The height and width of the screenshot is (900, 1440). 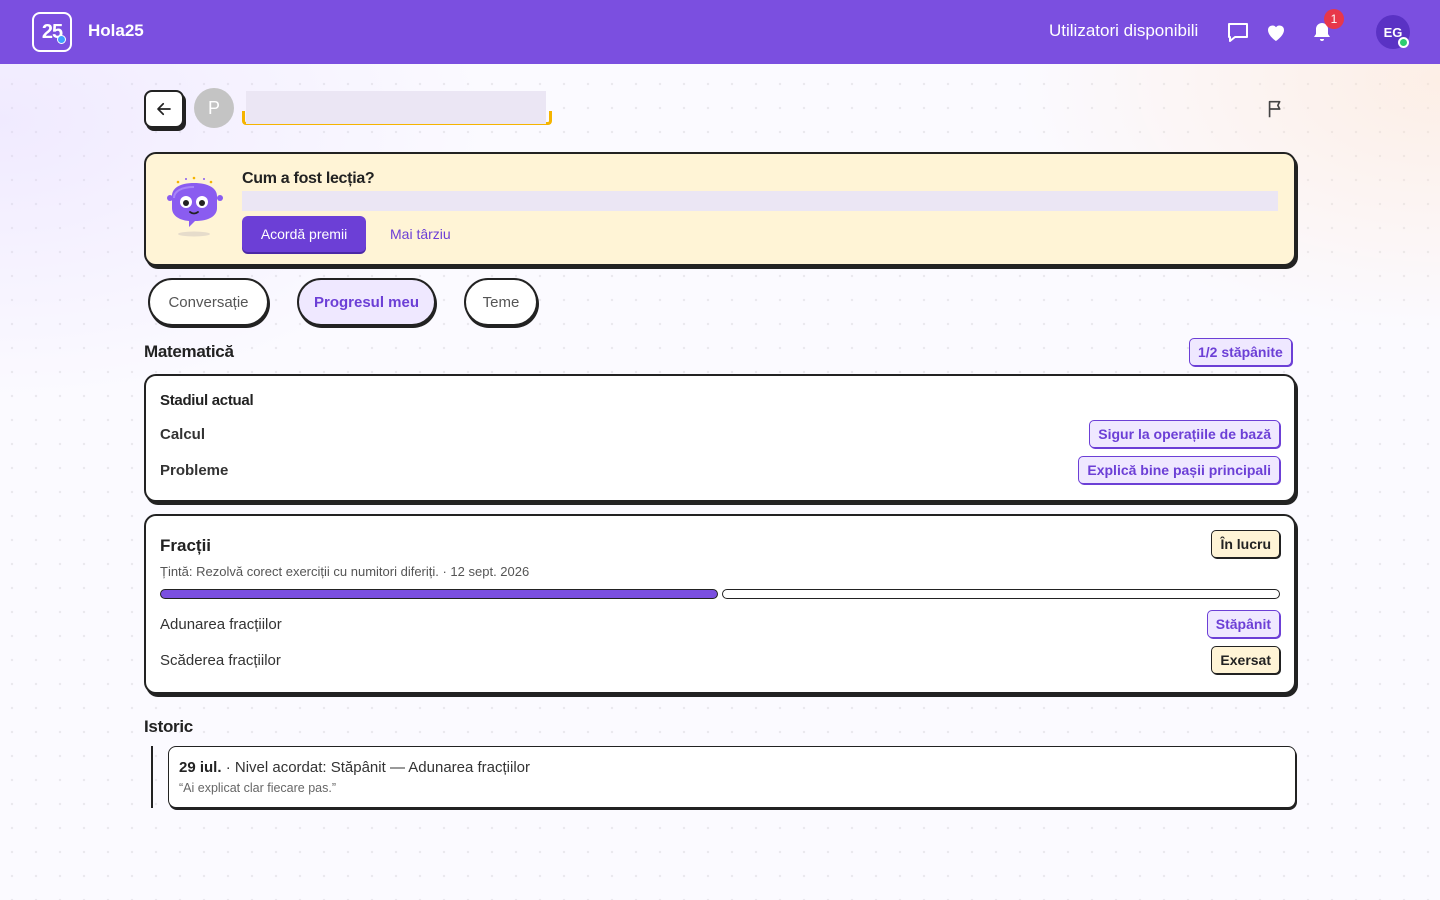 I want to click on stage-row-label: Probleme, so click(x=194, y=470).